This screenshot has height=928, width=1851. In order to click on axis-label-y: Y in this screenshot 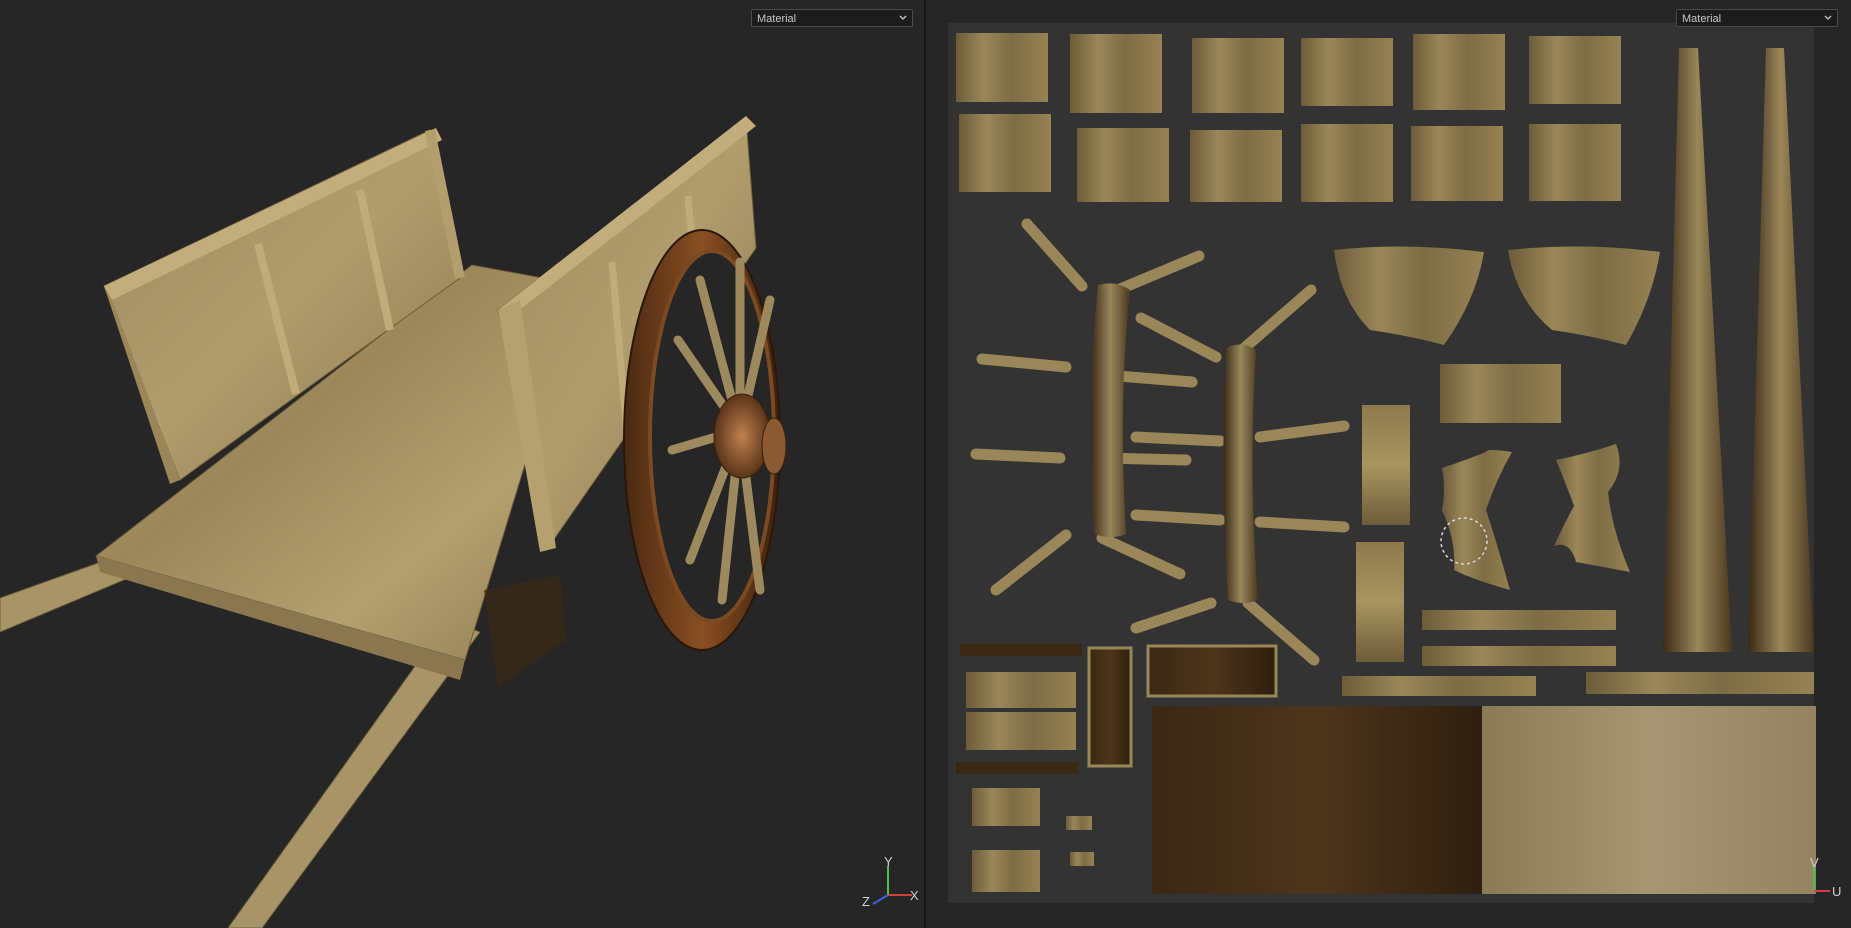, I will do `click(888, 861)`.